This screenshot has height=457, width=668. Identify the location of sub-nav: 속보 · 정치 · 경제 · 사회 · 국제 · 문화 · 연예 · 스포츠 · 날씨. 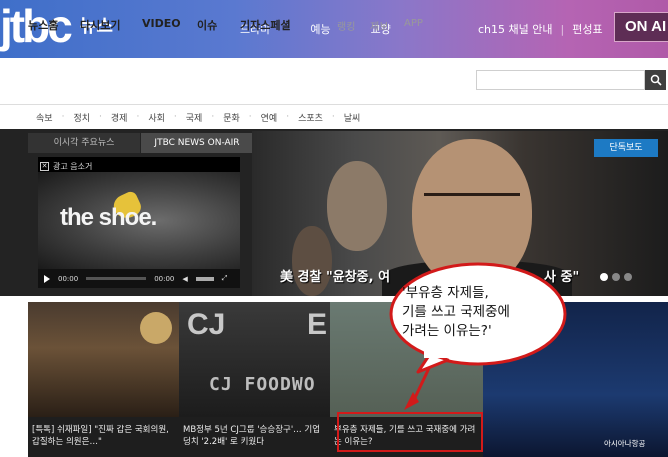
(334, 116).